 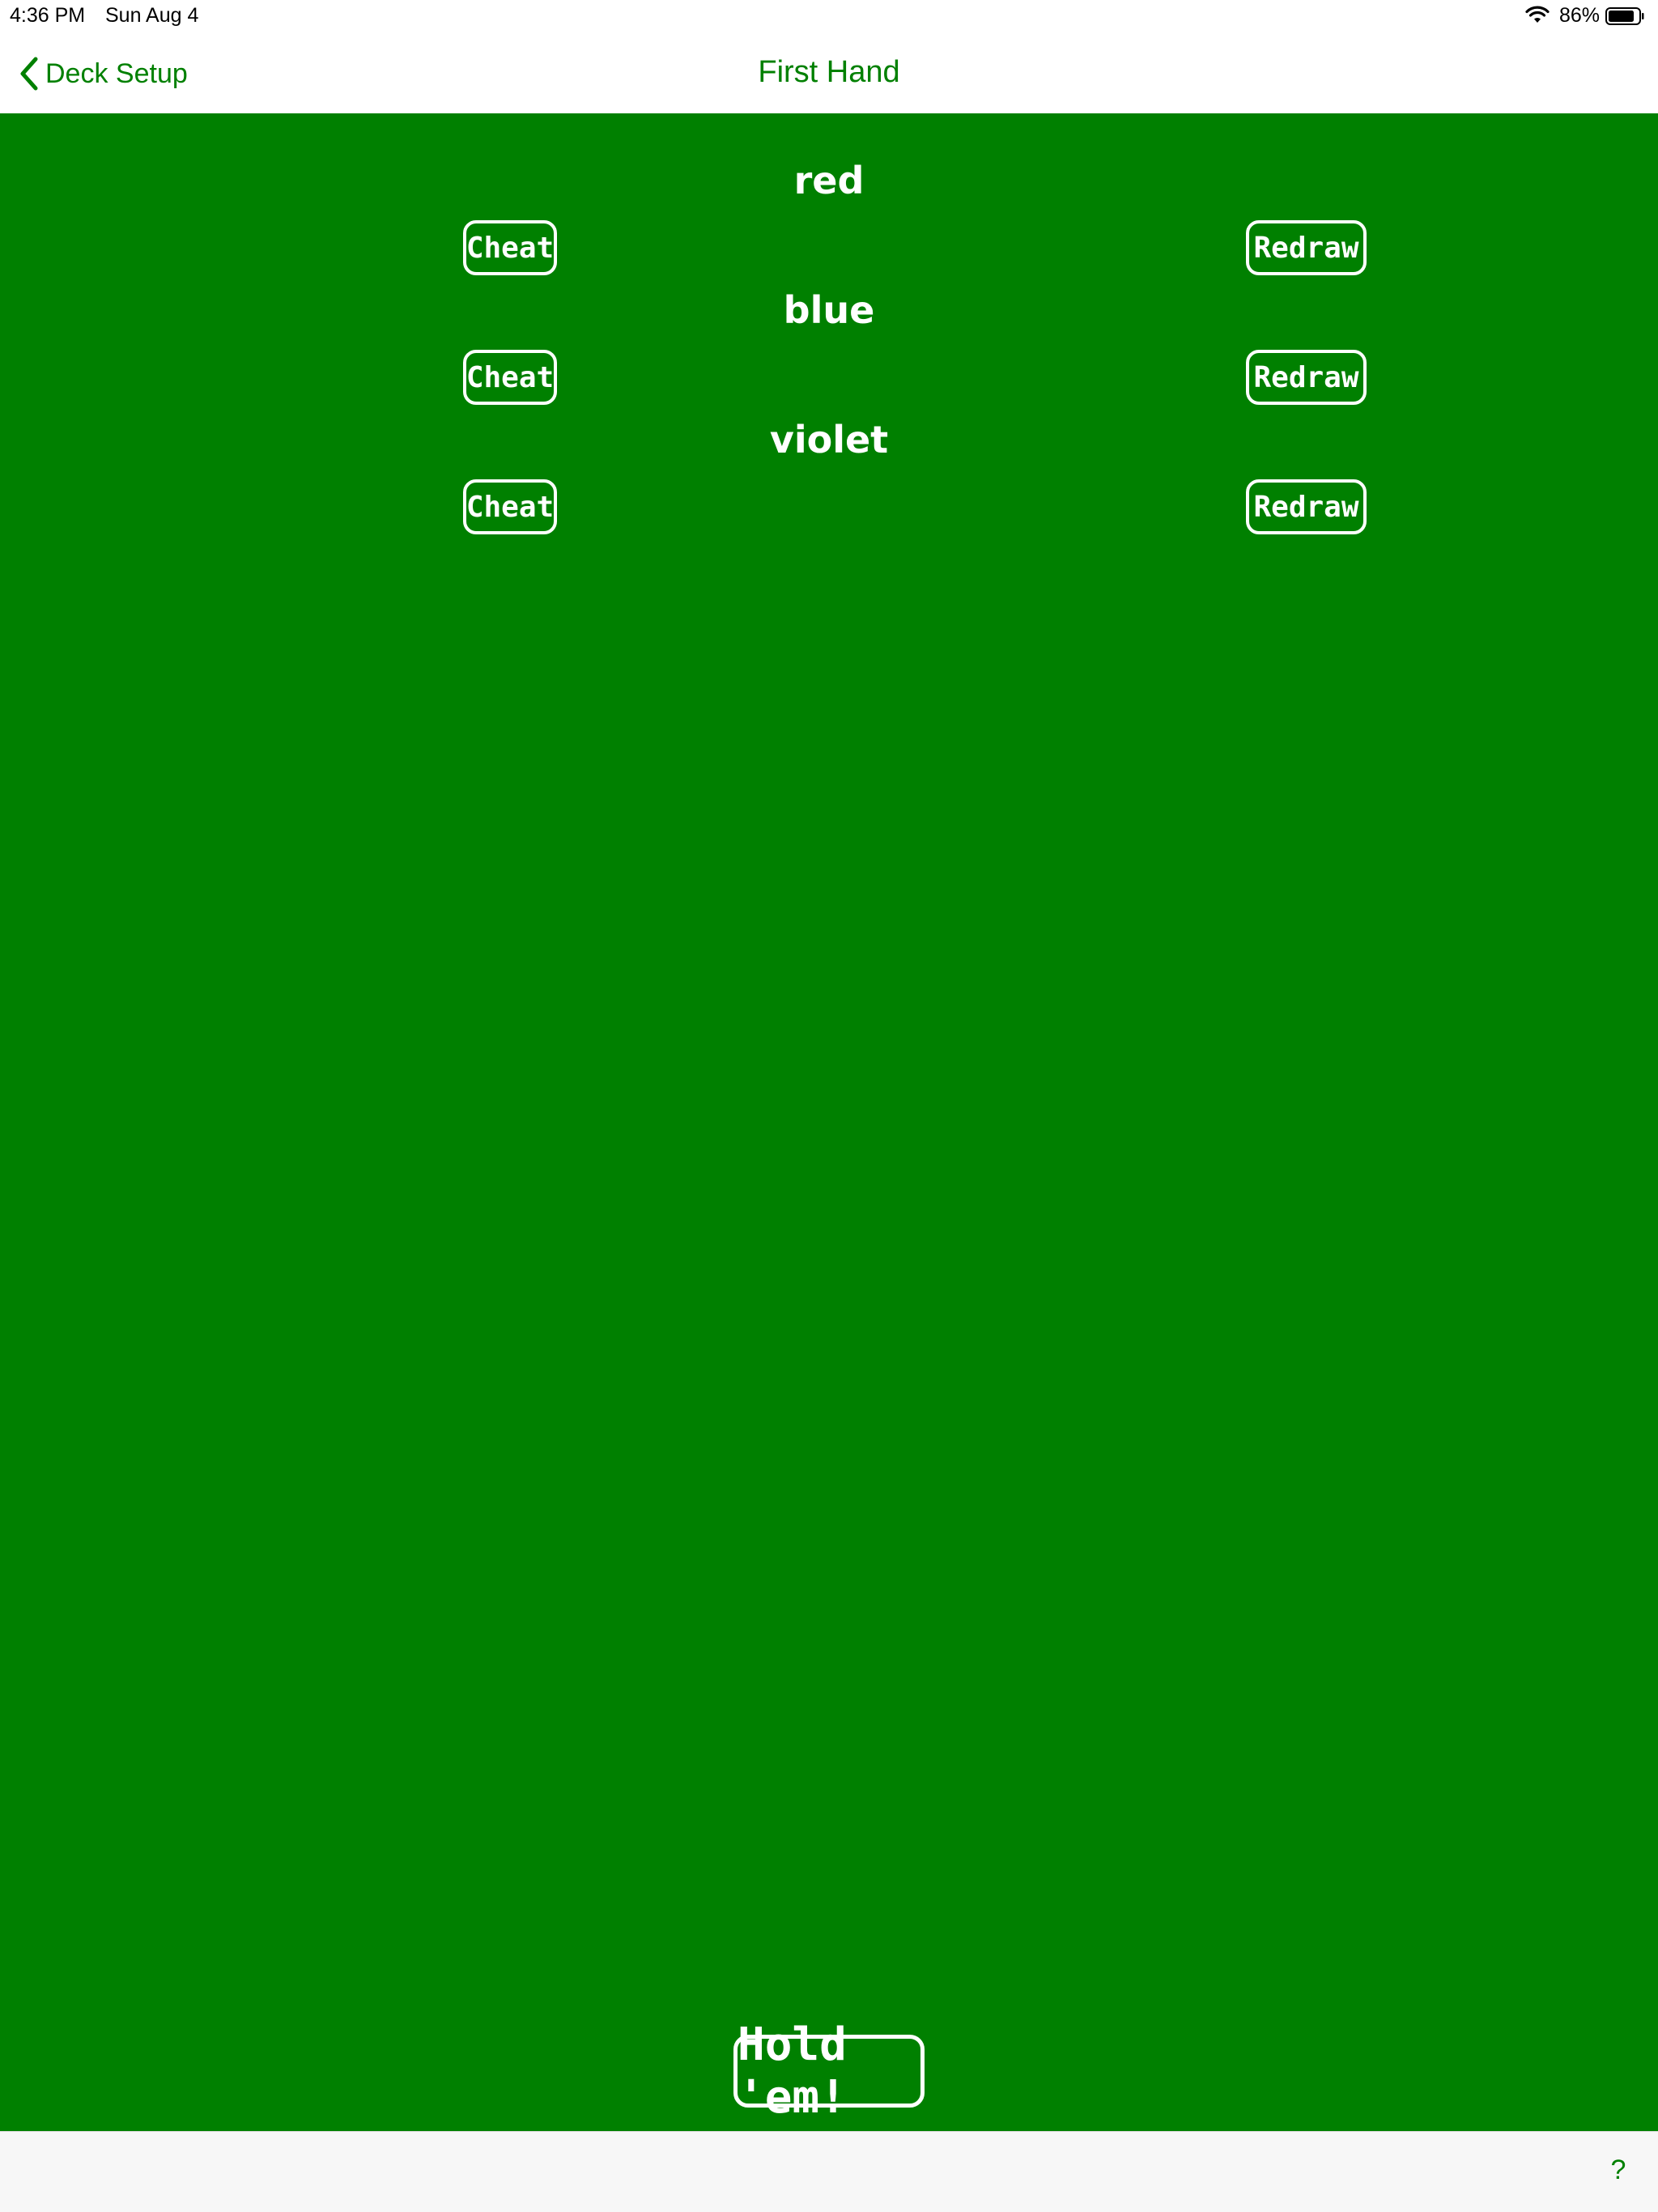 I want to click on battery-icon, so click(x=1624, y=16).